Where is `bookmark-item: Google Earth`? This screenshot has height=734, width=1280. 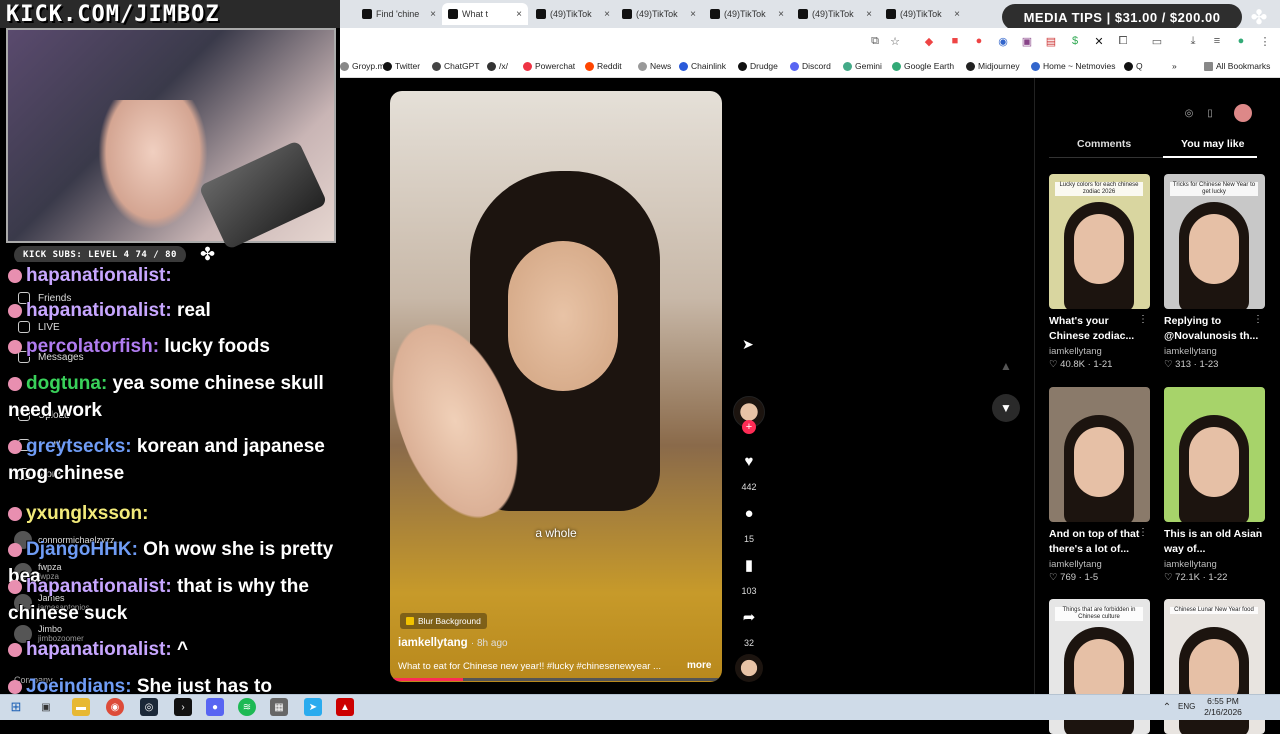 bookmark-item: Google Earth is located at coordinates (923, 66).